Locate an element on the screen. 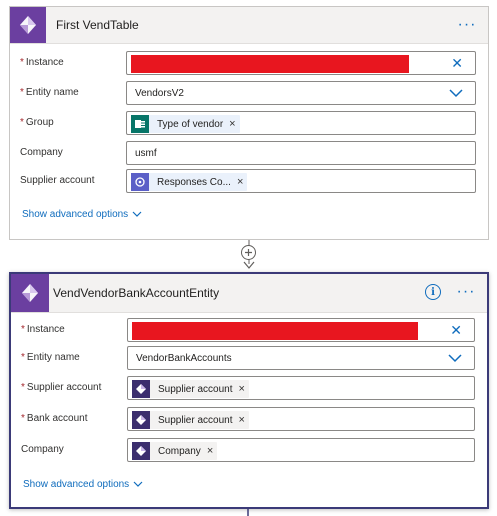 This screenshot has width=497, height=516. info-icon: i is located at coordinates (433, 292).